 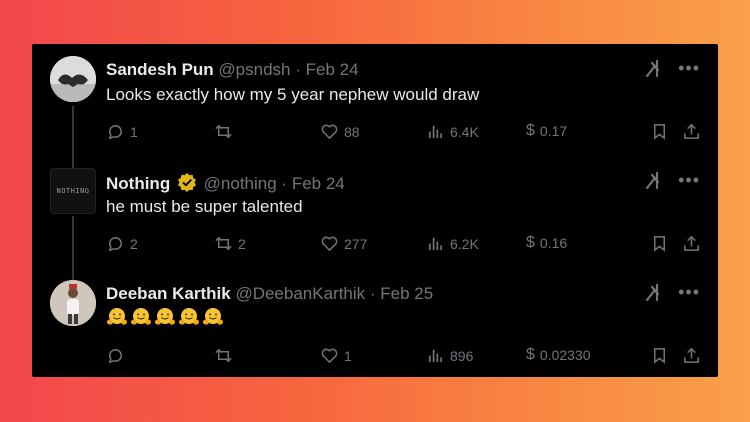 I want to click on like-button: 88, so click(x=340, y=131).